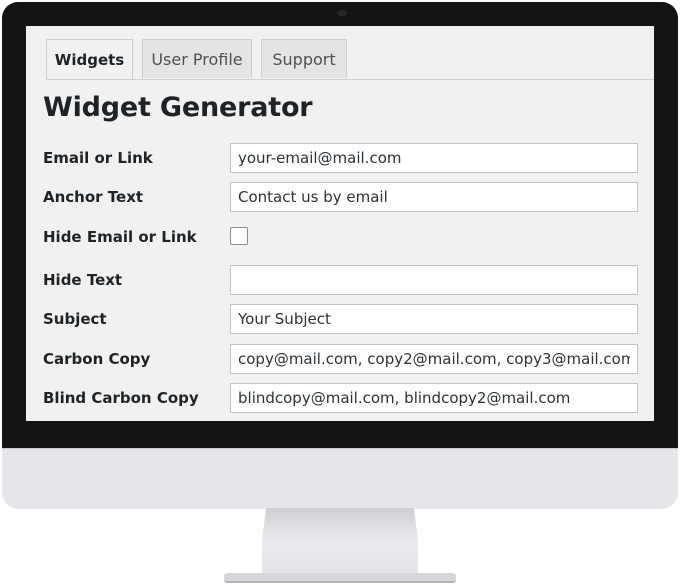  I want to click on page-title: Widget Generator, so click(178, 107).